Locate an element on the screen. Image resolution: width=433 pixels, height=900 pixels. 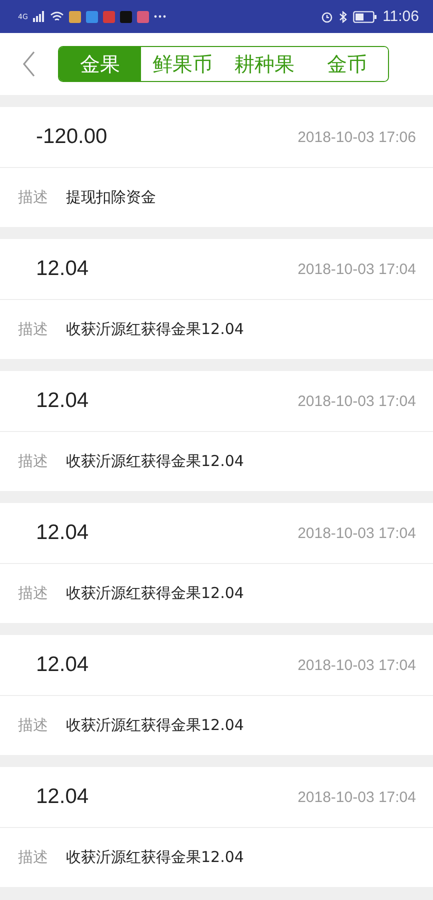
more-icon is located at coordinates (160, 16).